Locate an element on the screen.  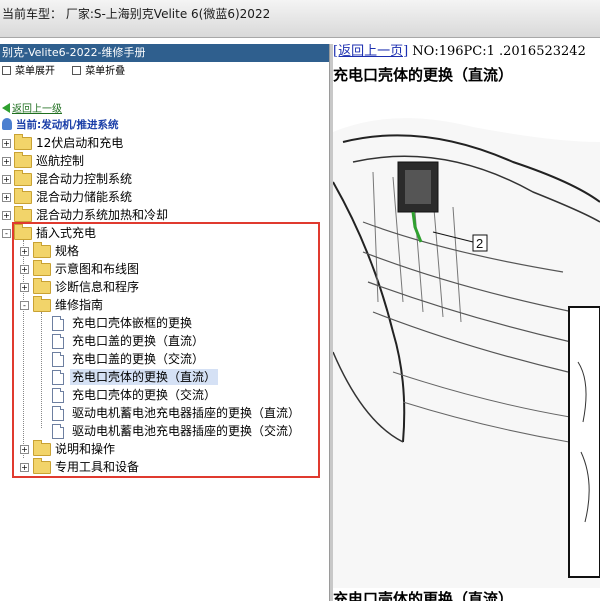
collapse-toggle-icon: - is located at coordinates (6, 233).